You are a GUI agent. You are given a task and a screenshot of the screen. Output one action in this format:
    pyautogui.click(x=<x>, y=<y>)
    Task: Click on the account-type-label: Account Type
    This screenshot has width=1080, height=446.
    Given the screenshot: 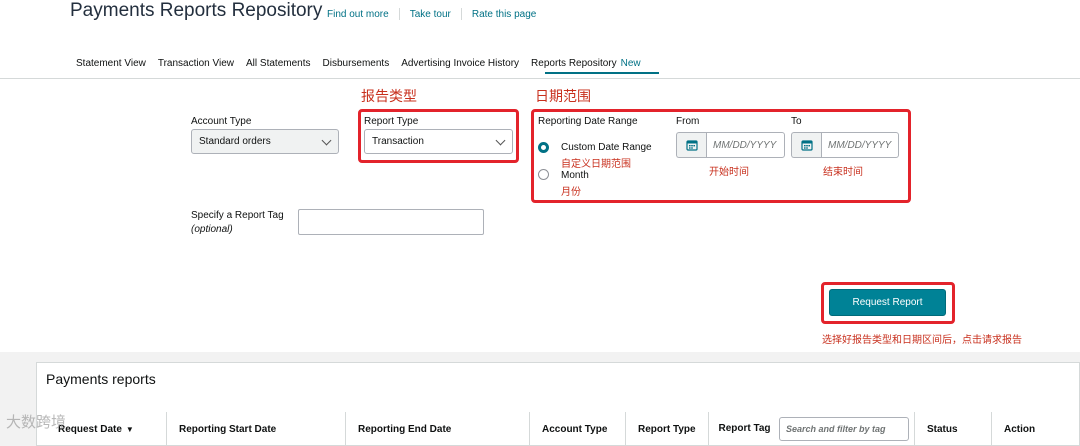 What is the action you would take?
    pyautogui.click(x=221, y=121)
    